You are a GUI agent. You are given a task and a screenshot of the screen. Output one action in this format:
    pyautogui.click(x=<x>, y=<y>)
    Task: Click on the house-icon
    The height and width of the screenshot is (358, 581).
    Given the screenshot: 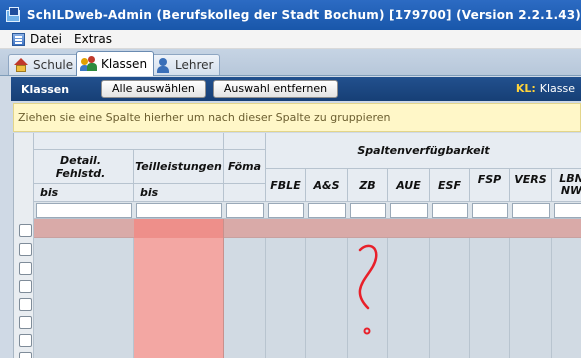 What is the action you would take?
    pyautogui.click(x=21, y=65)
    